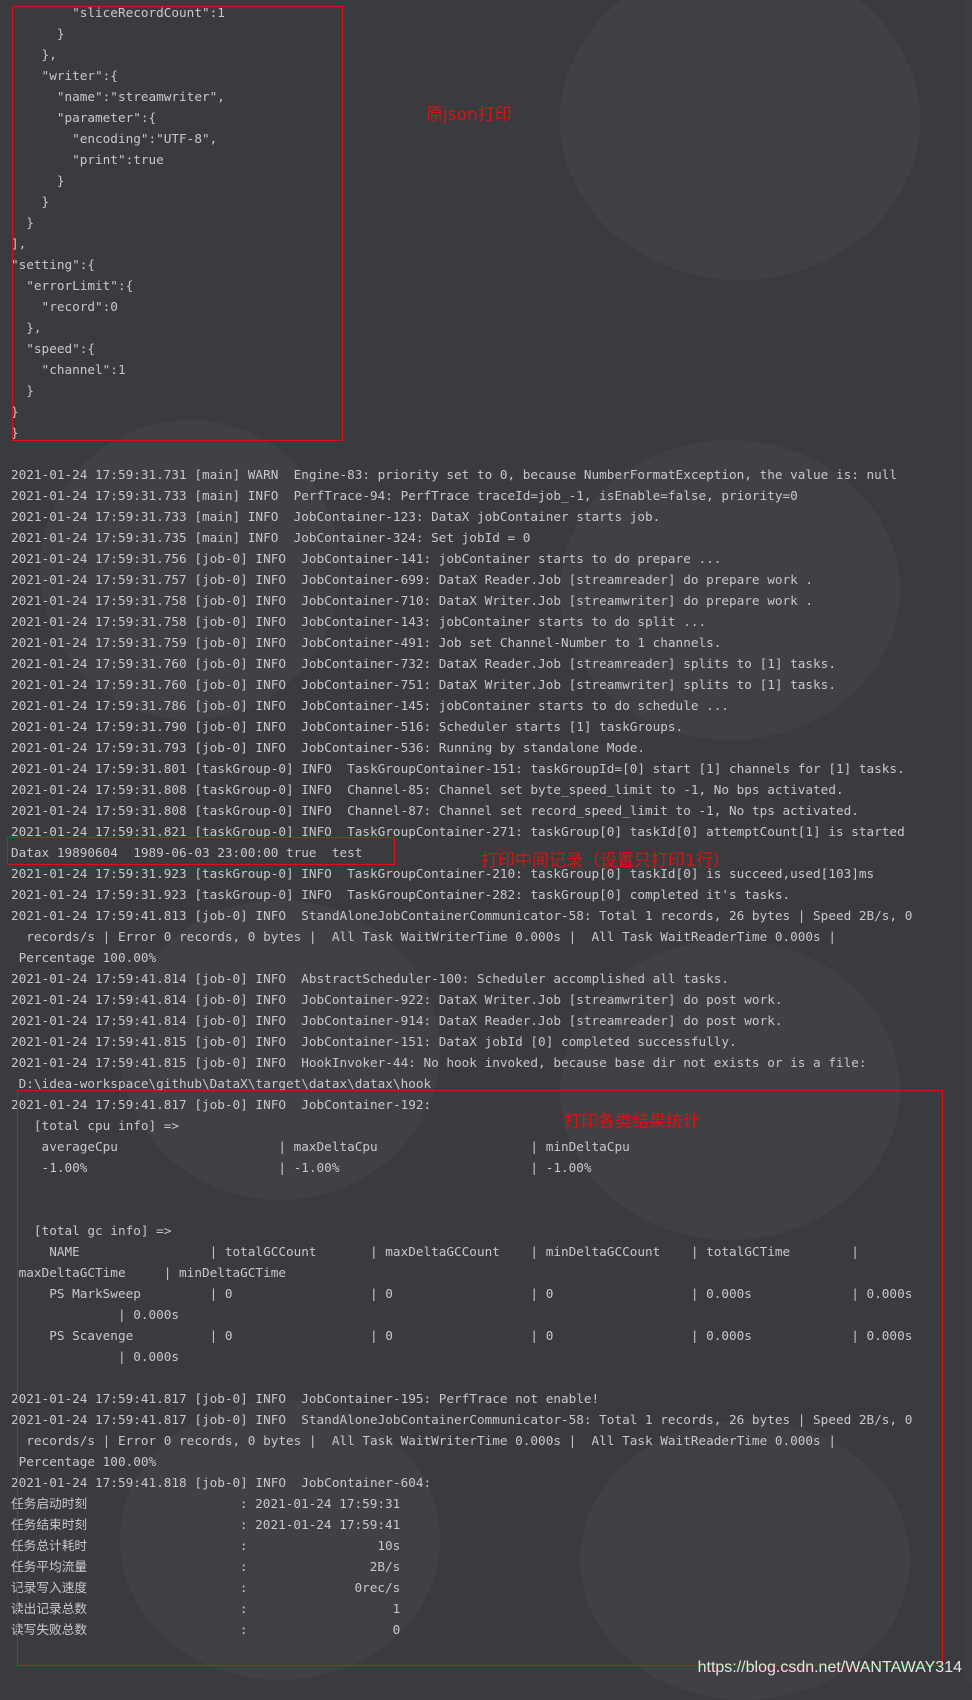 Image resolution: width=972 pixels, height=1700 pixels. I want to click on json-annotation: 原json打印, so click(469, 115).